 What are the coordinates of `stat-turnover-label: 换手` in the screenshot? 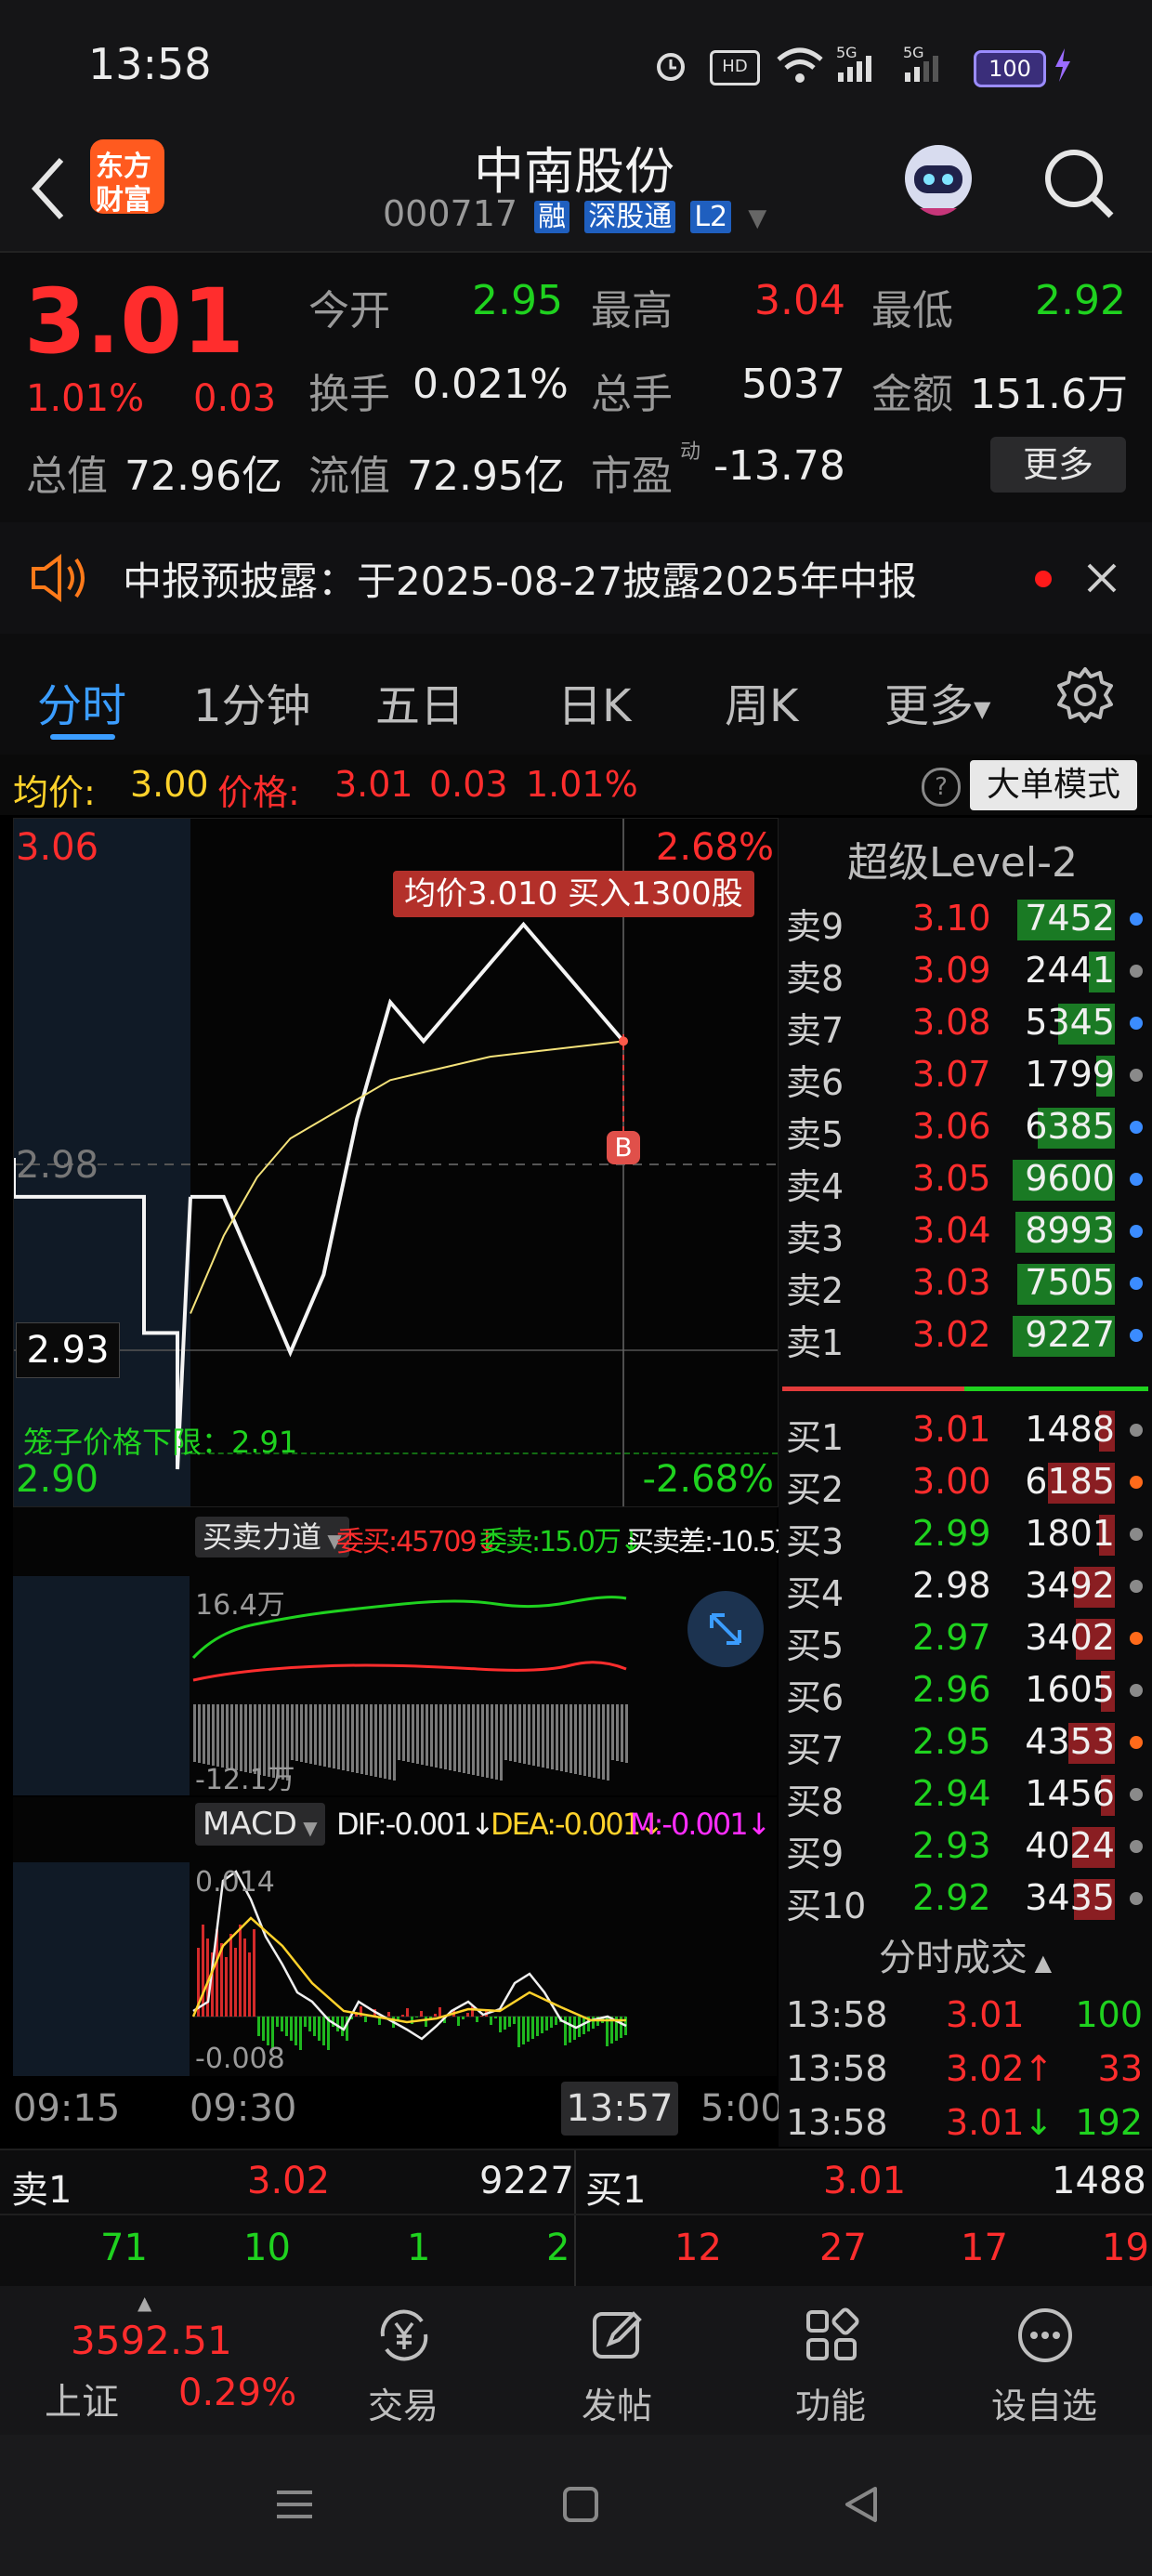 It's located at (349, 394).